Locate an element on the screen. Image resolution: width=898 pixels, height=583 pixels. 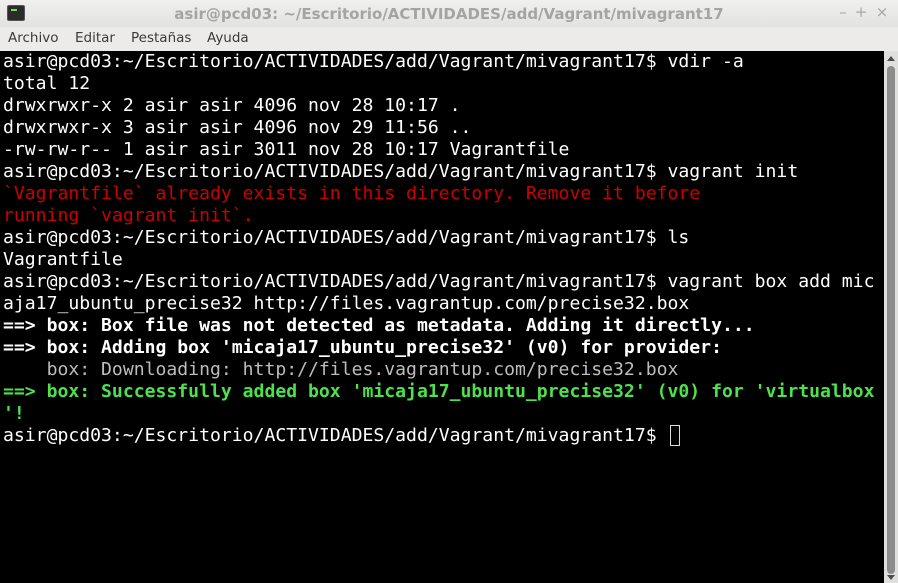
scroll-up-arrow-icon is located at coordinates (891, 58).